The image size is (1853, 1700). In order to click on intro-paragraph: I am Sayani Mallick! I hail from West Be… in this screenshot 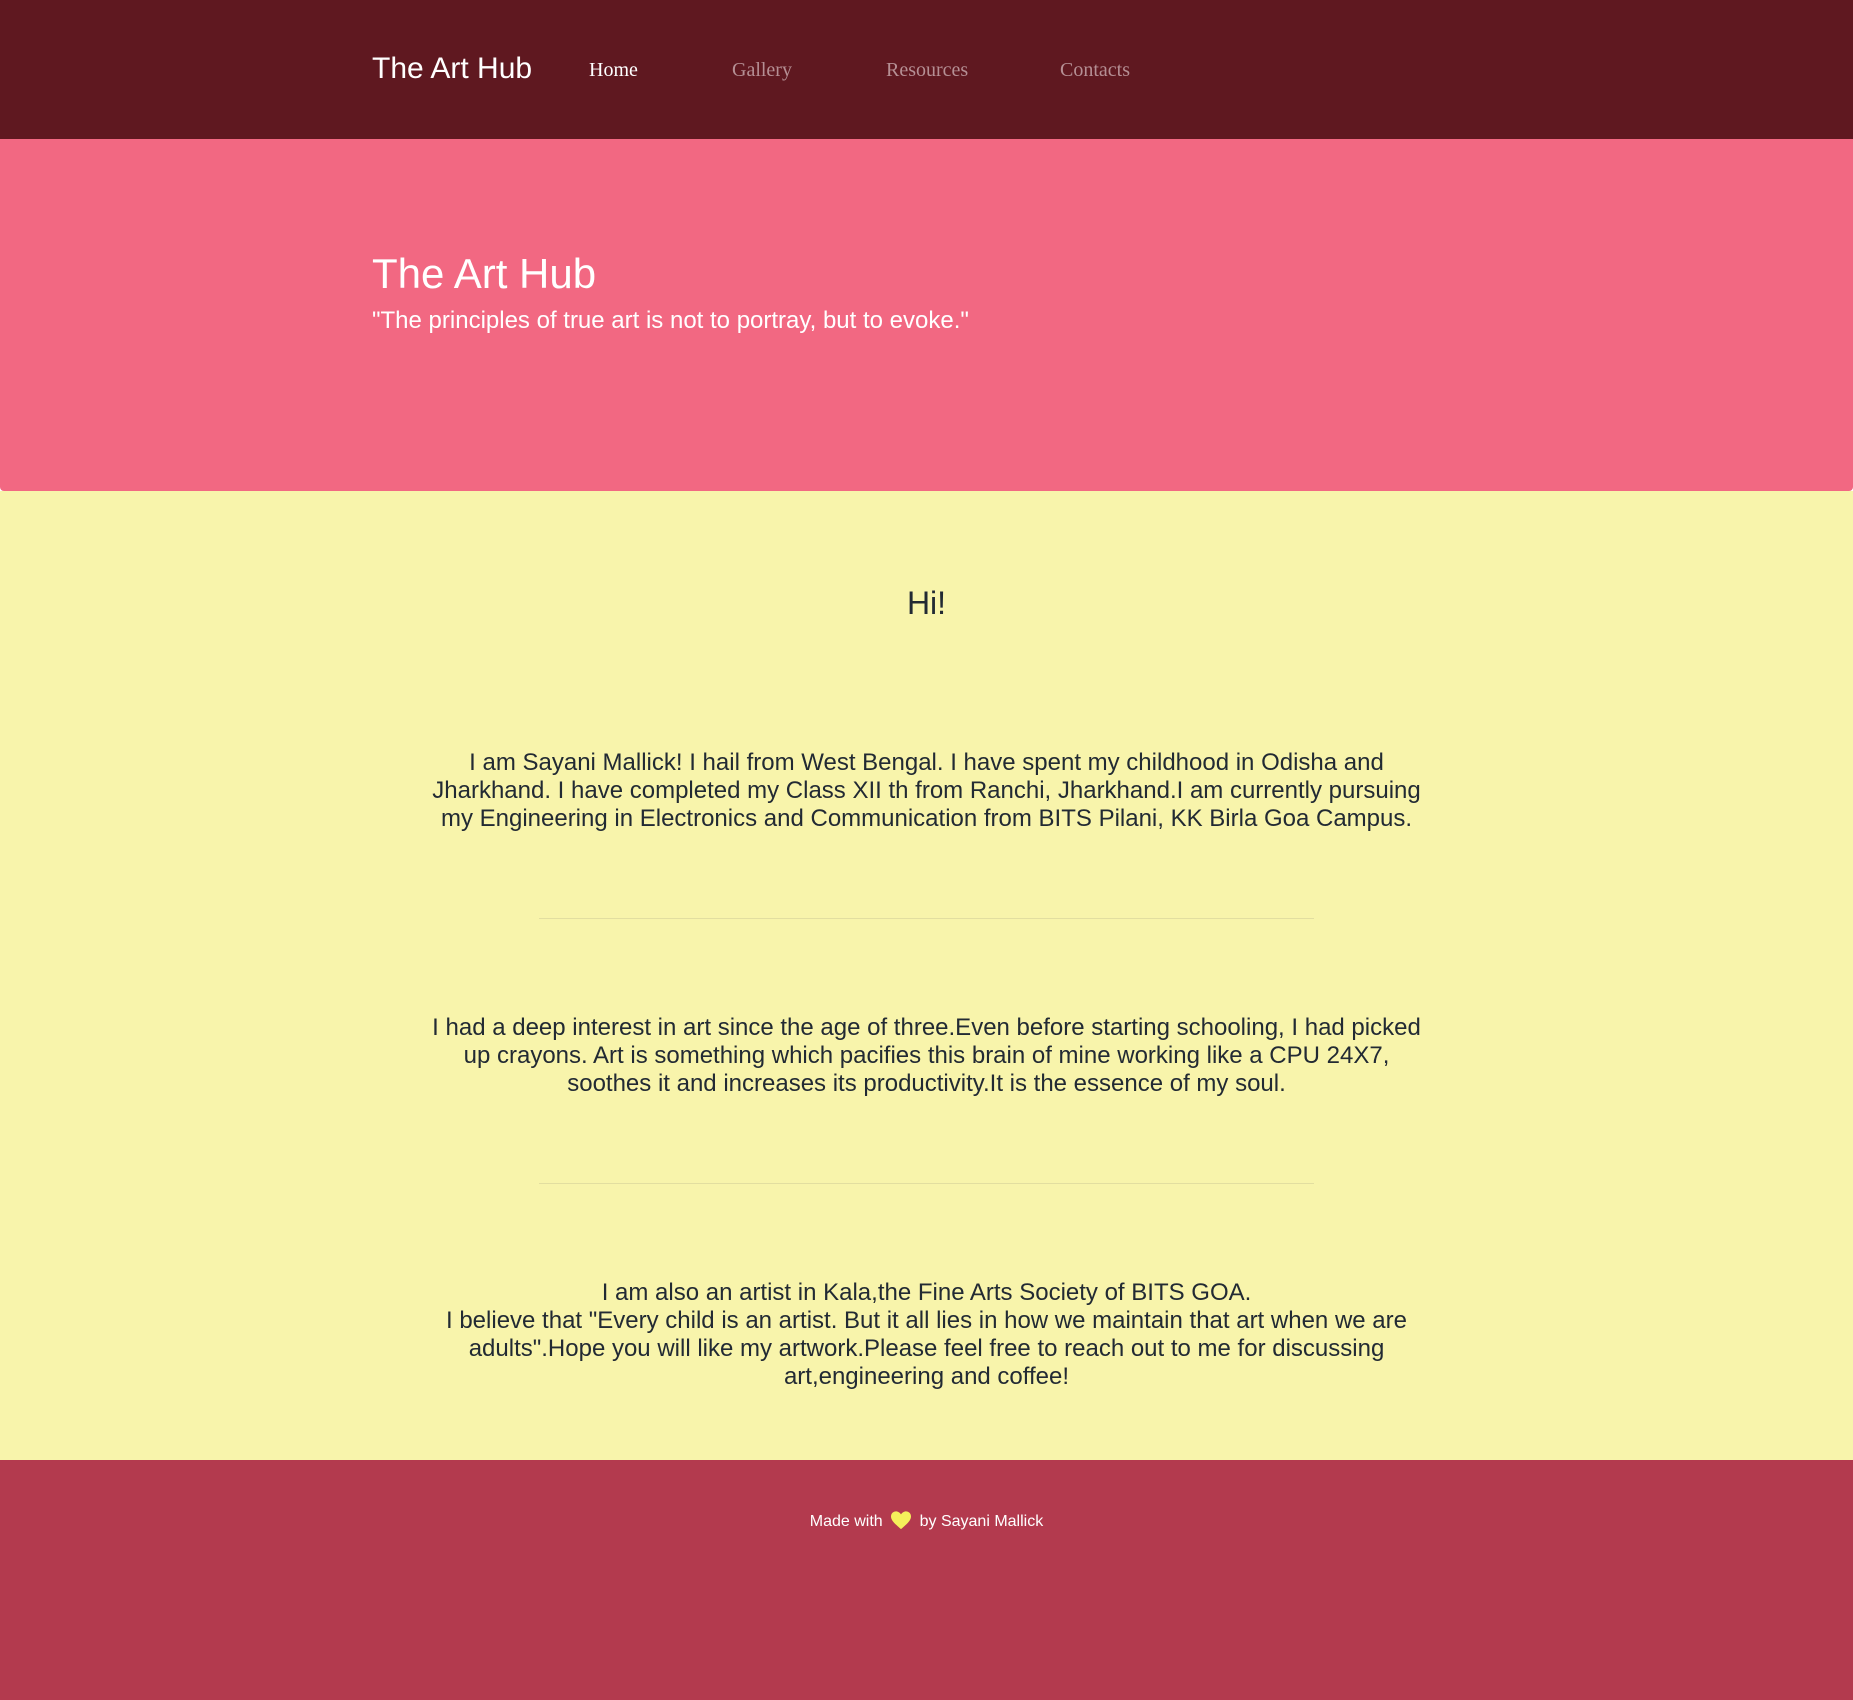, I will do `click(926, 790)`.